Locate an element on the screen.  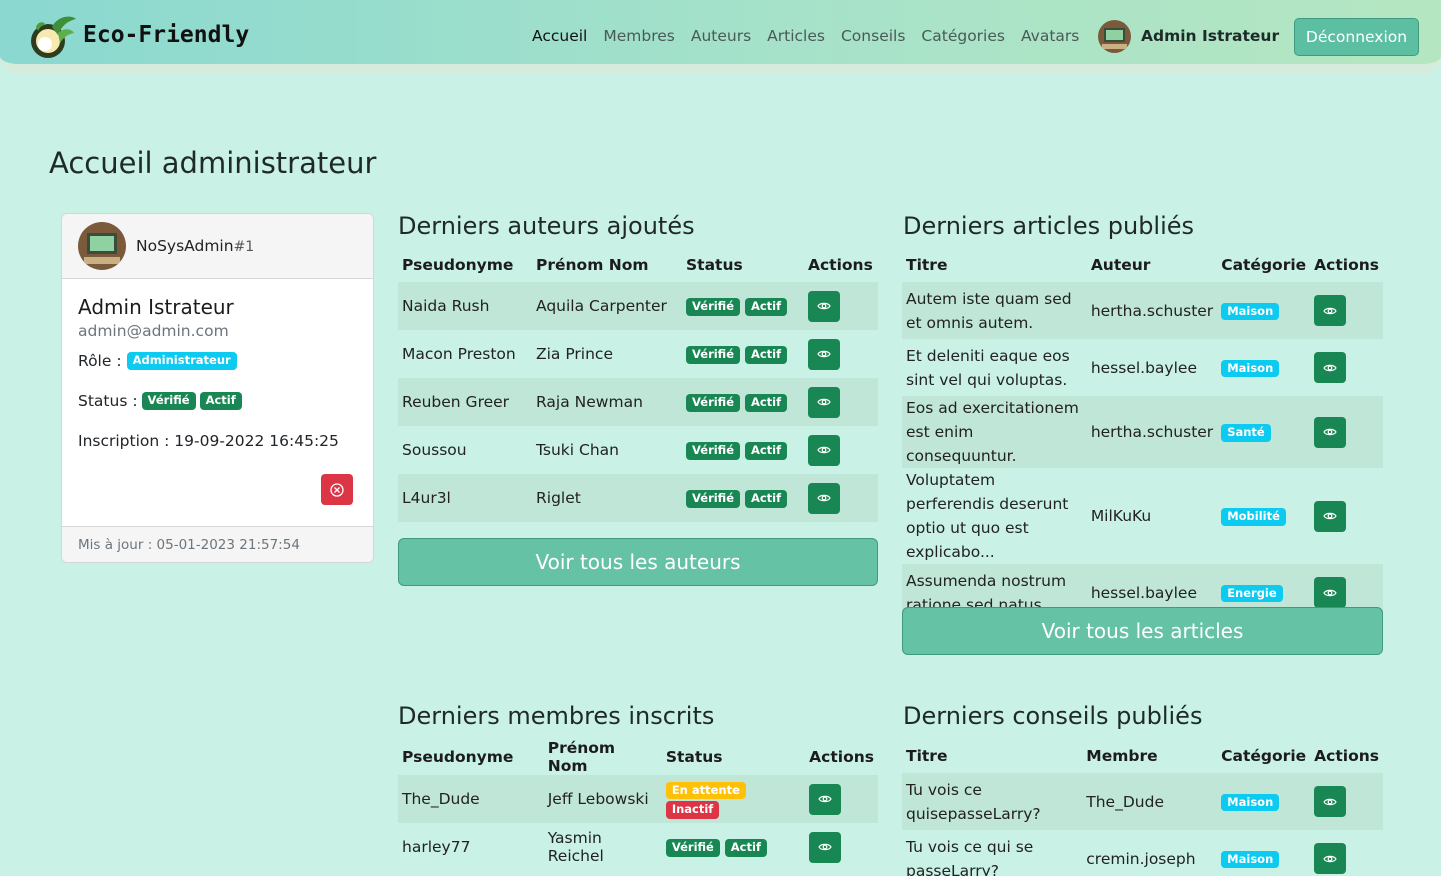
table-row: Naida Rush Aquila Carpenter Vérifié Actif is located at coordinates (638, 306).